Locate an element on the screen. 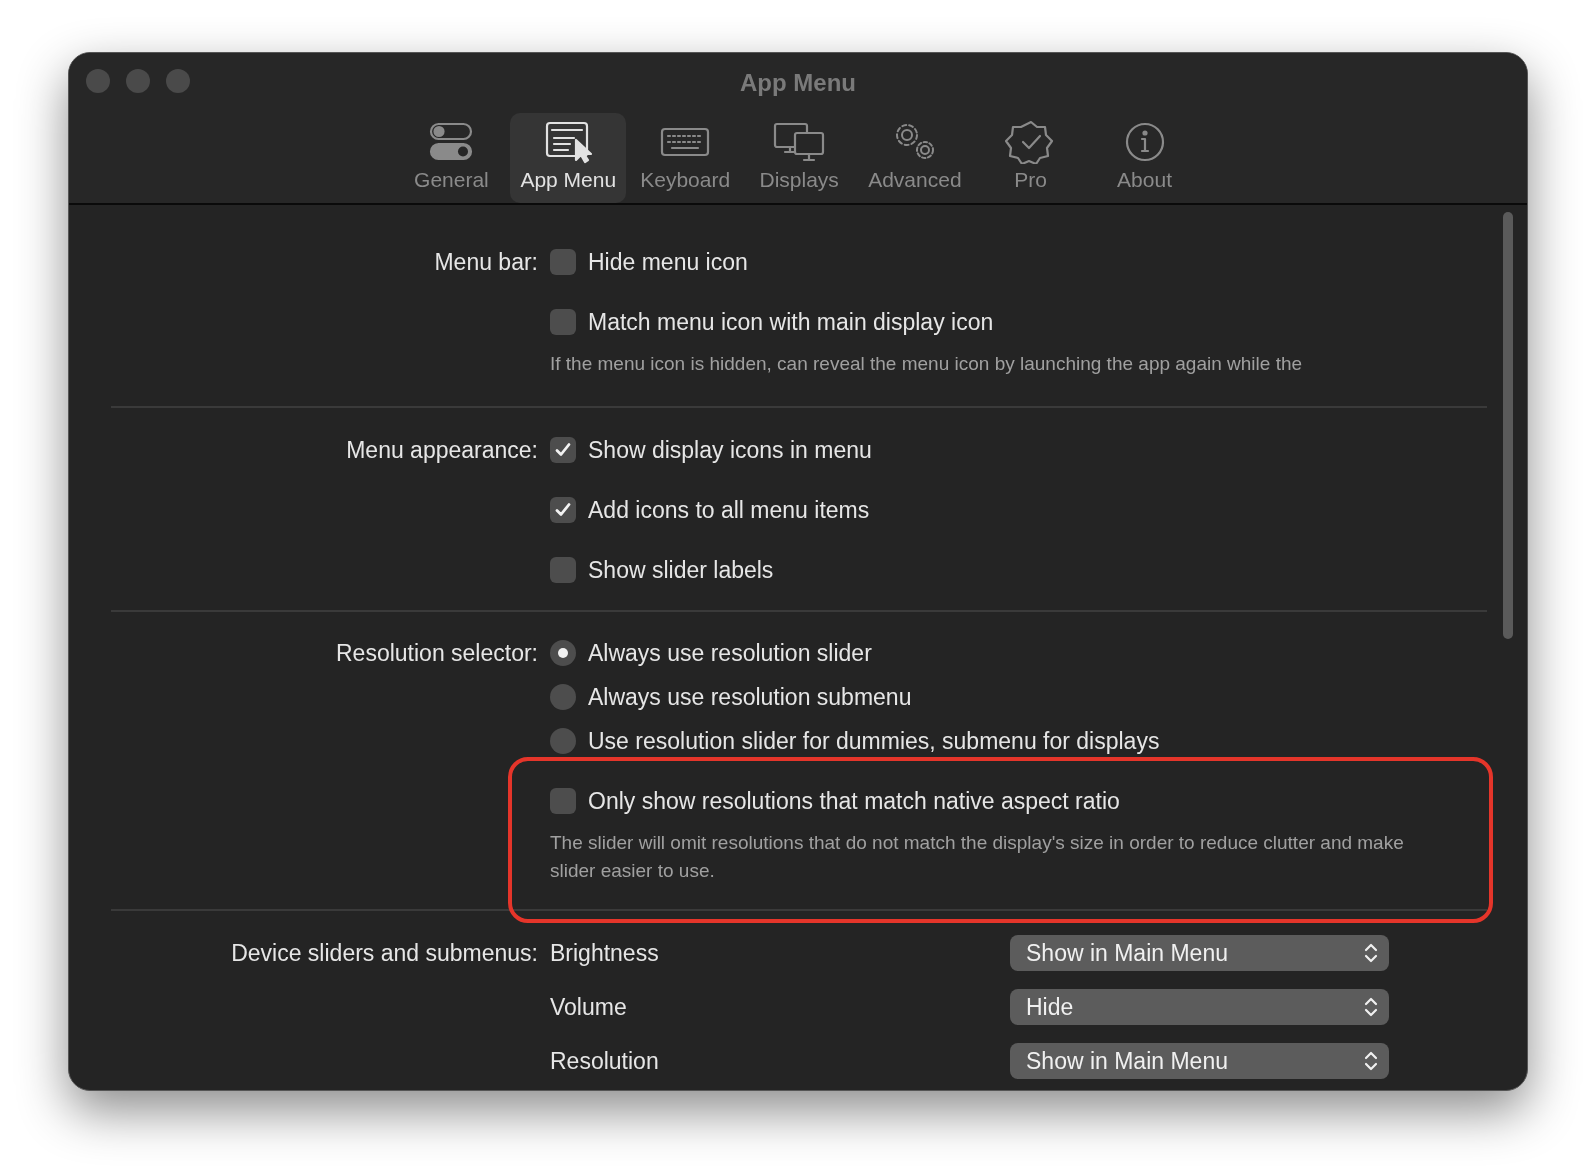 The width and height of the screenshot is (1596, 1176). toolbar-tab: General is located at coordinates (451, 158).